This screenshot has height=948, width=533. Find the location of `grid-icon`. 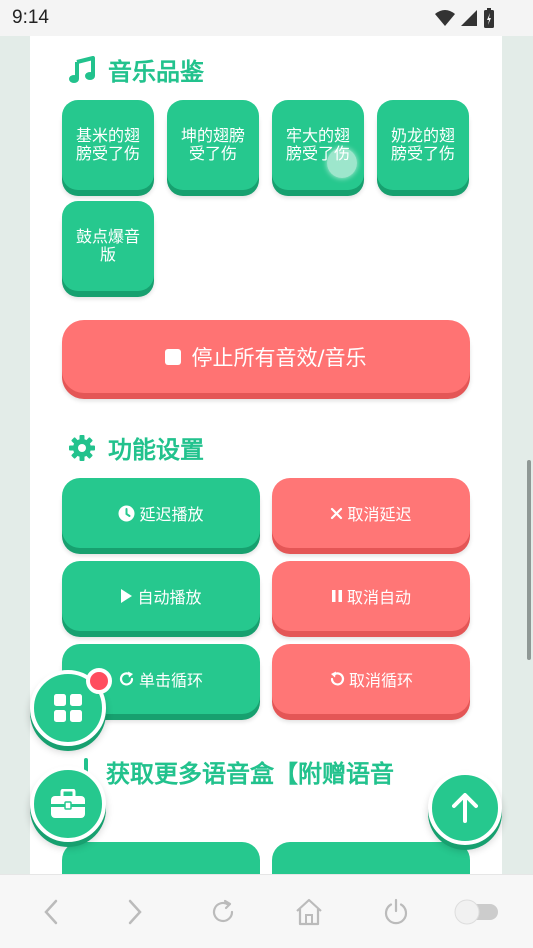

grid-icon is located at coordinates (68, 708).